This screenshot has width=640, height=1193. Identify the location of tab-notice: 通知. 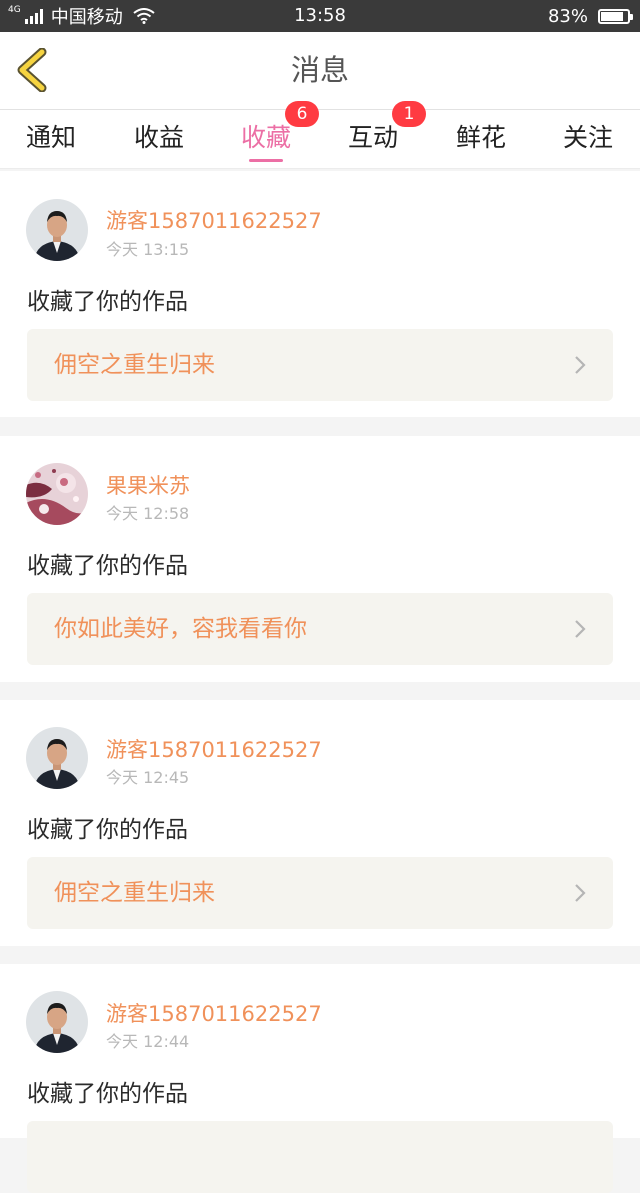
(53, 139).